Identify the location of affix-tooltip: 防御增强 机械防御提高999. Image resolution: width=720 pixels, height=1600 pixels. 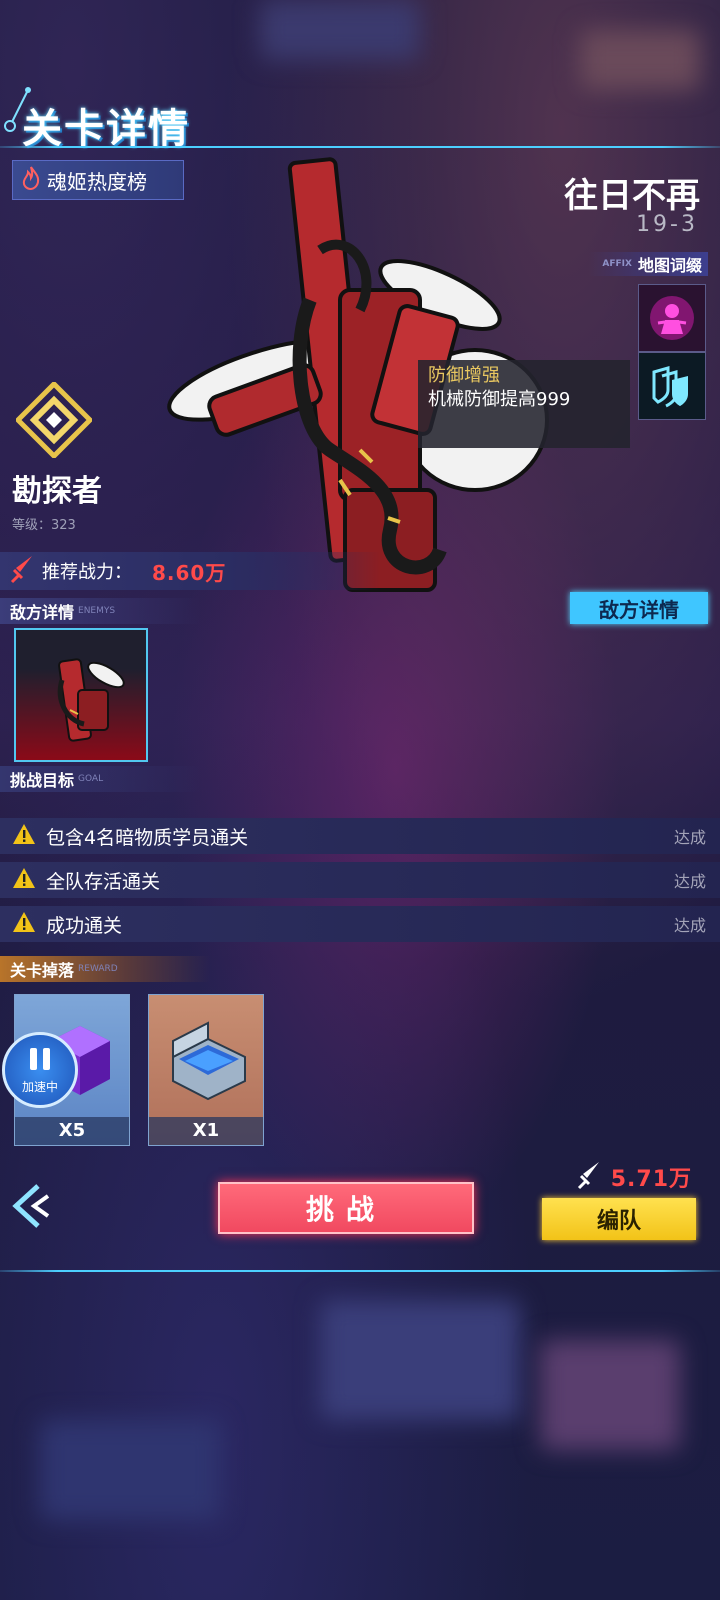
(524, 404).